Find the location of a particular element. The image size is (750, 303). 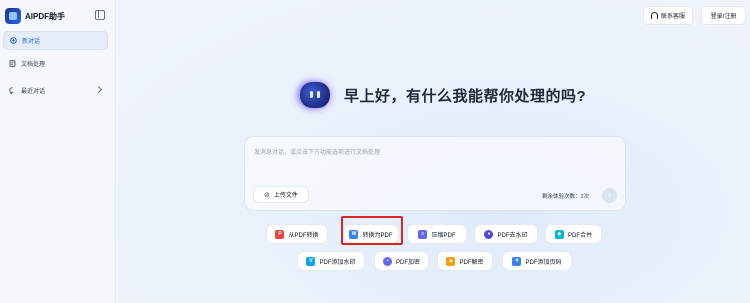

tool-label: PDF添加水印 is located at coordinates (337, 262).